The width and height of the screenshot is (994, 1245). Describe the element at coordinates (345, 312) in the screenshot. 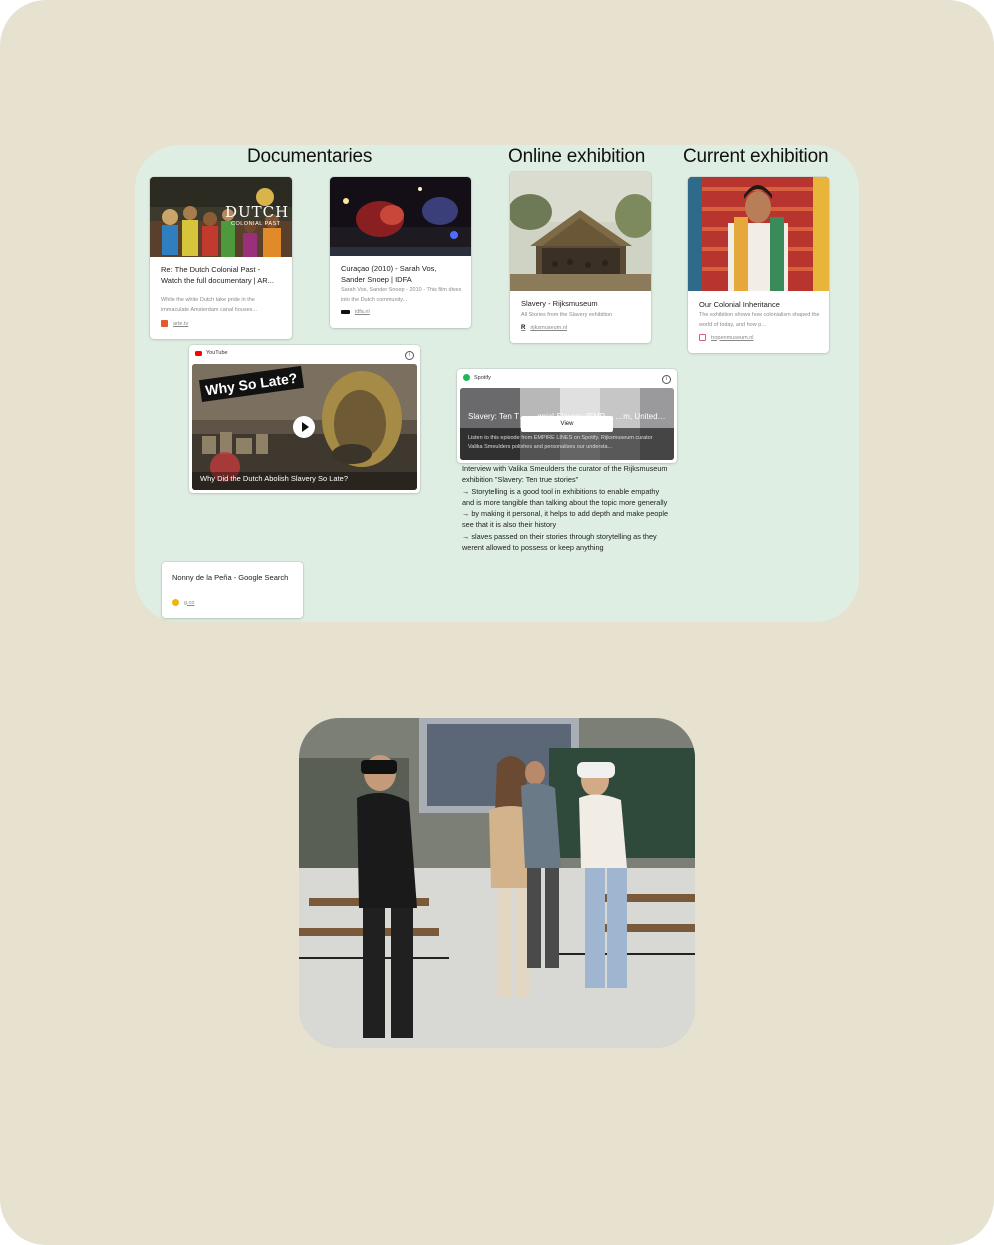

I see `idfa-favicon-icon` at that location.